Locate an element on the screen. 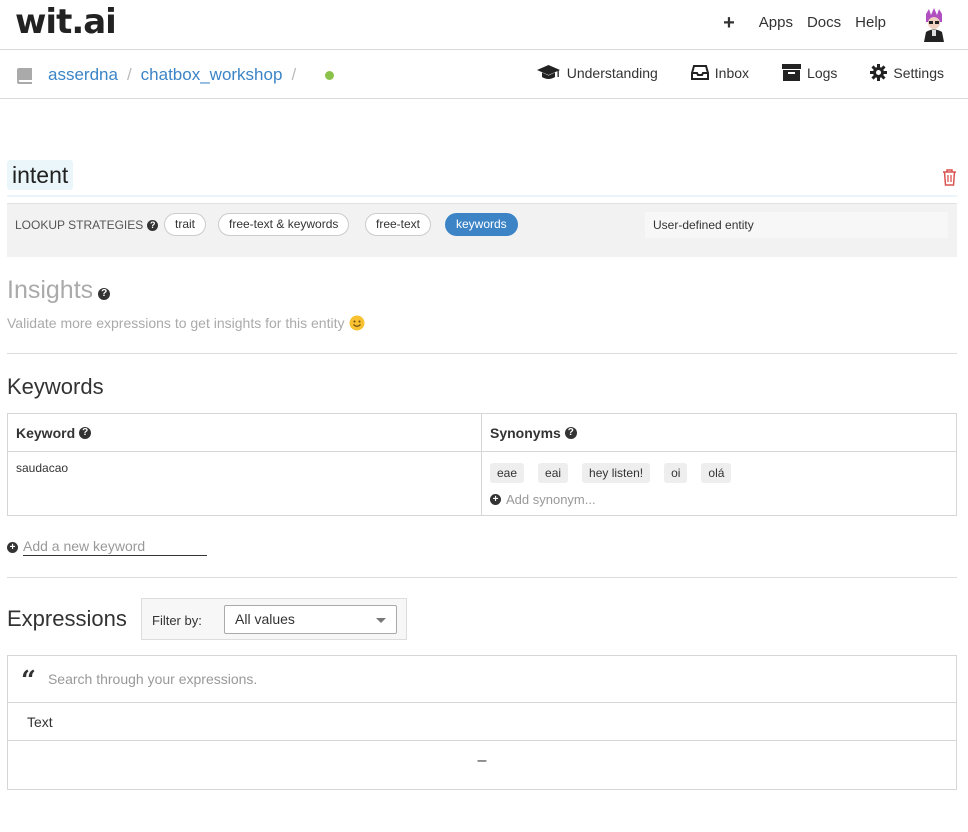  add-app-icon: + is located at coordinates (729, 23).